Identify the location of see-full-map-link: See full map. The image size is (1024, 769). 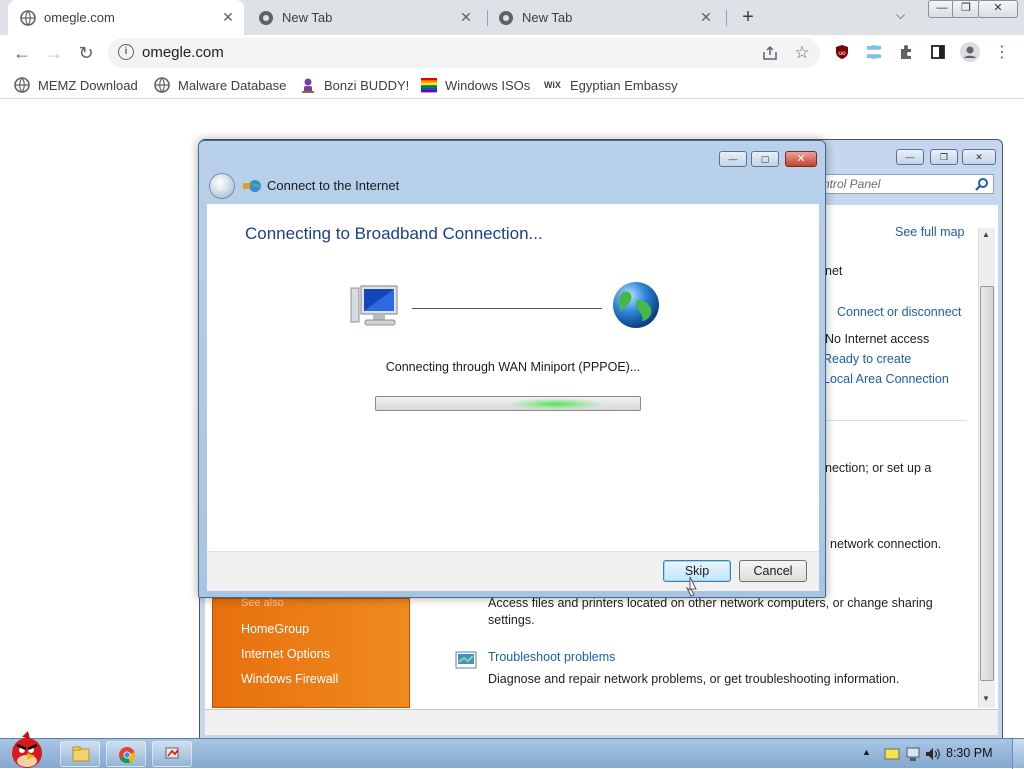
(929, 232).